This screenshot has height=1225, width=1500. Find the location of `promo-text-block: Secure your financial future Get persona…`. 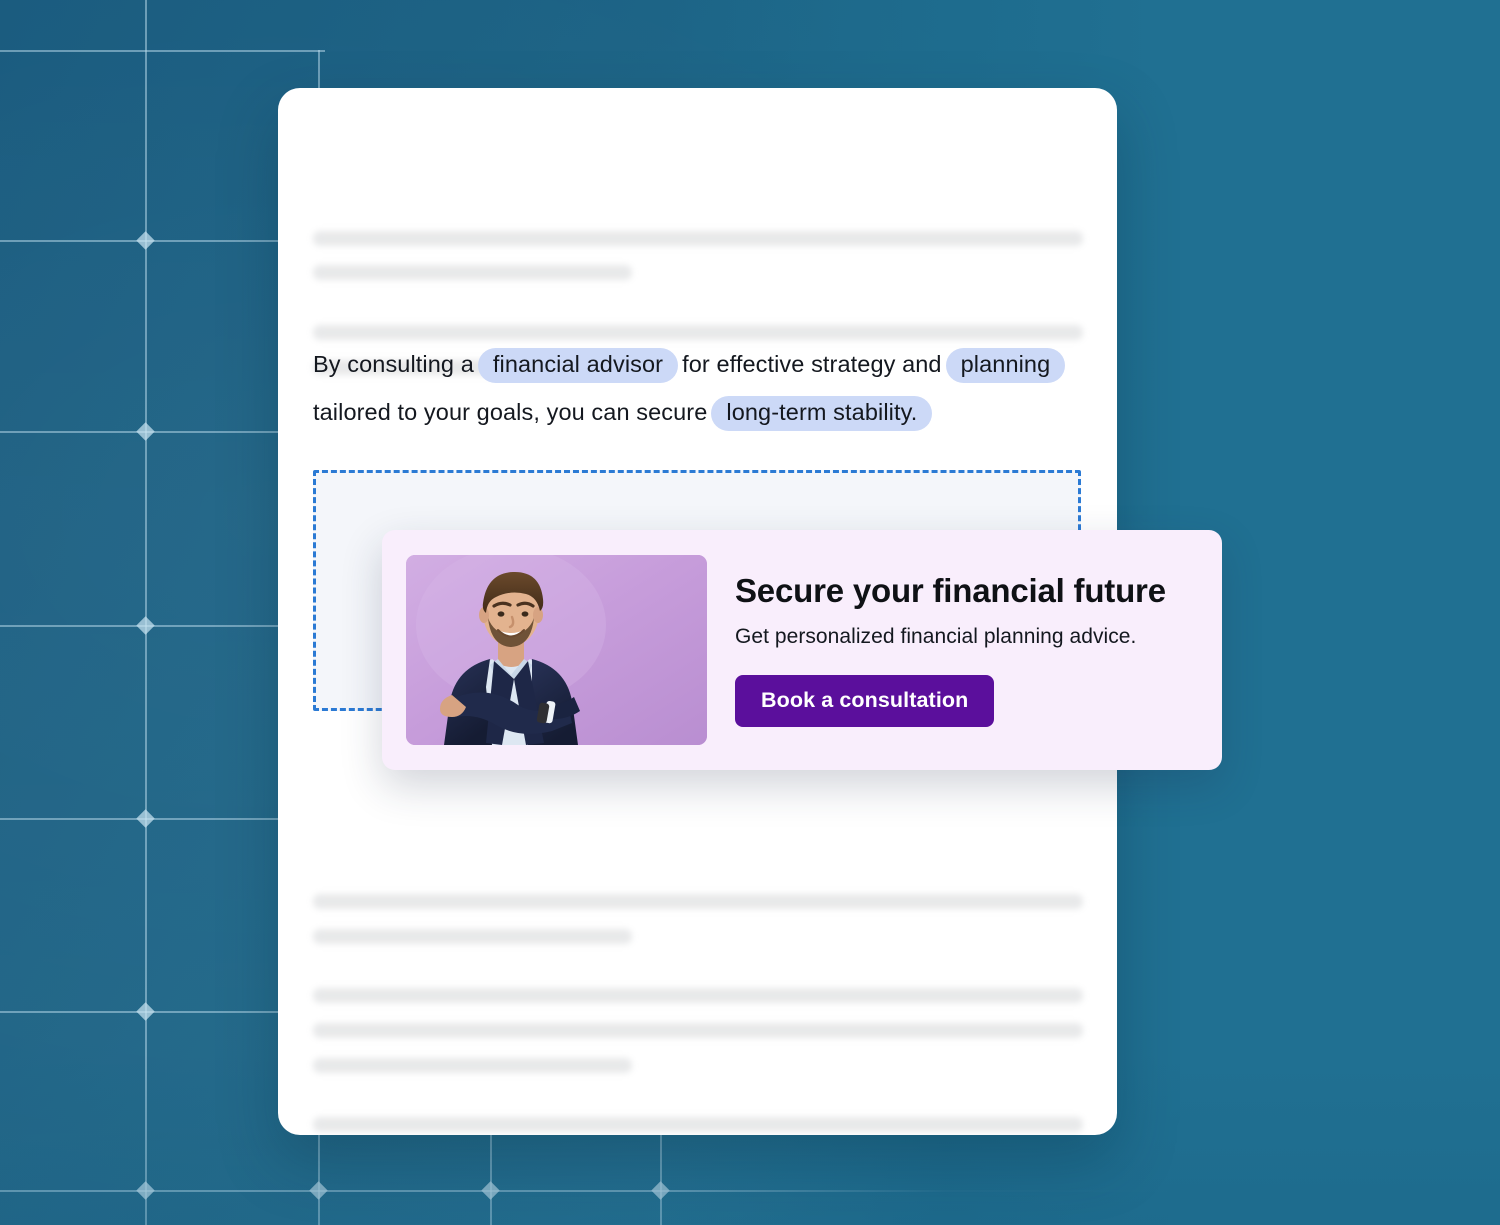

promo-text-block: Secure your financial future Get persona… is located at coordinates (952, 649).